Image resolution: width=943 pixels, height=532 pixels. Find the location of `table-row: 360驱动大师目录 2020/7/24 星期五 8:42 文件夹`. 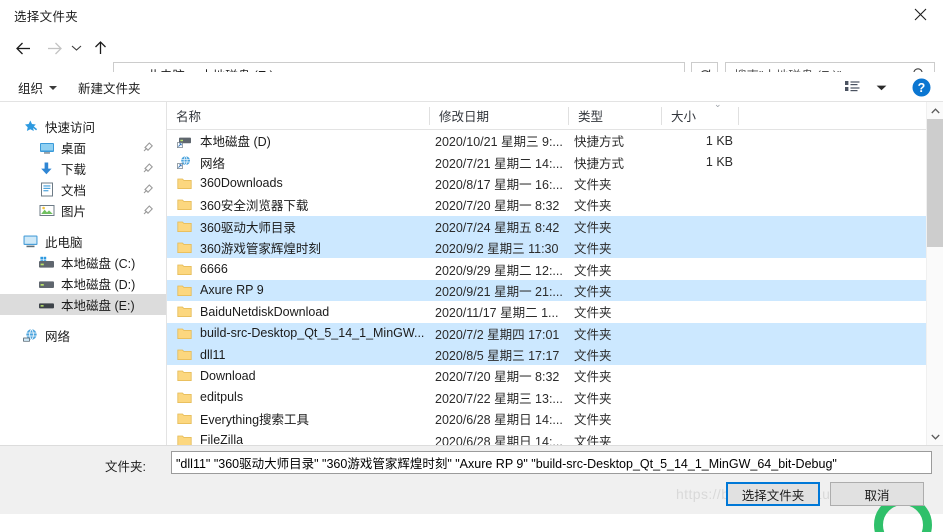

table-row: 360驱动大师目录 2020/7/24 星期五 8:42 文件夹 is located at coordinates (555, 226).